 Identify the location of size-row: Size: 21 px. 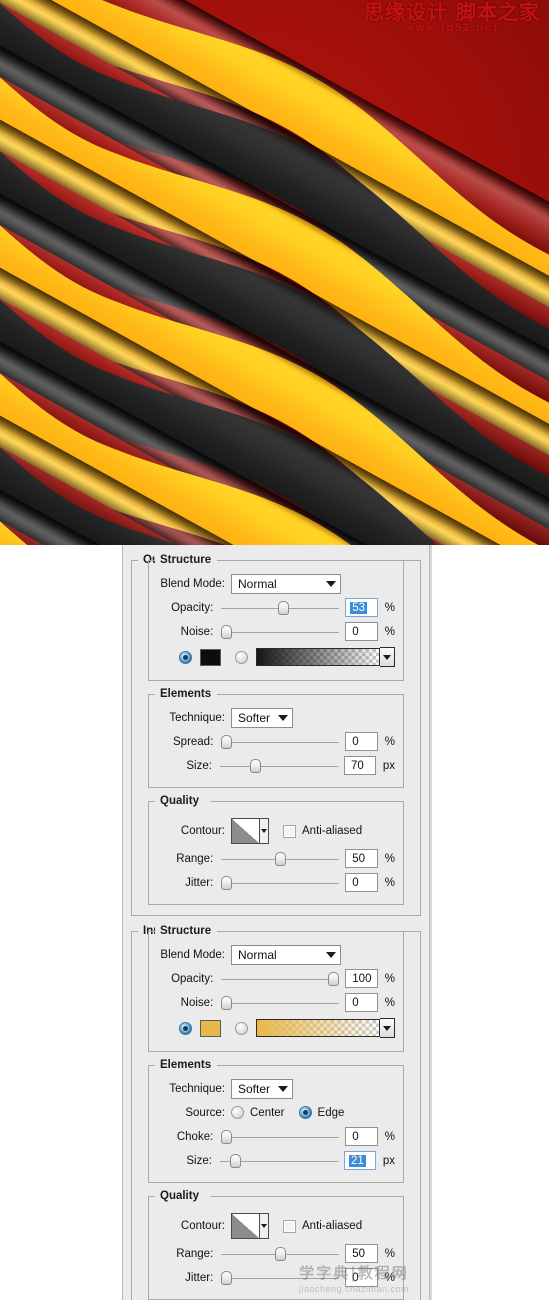
(276, 1160).